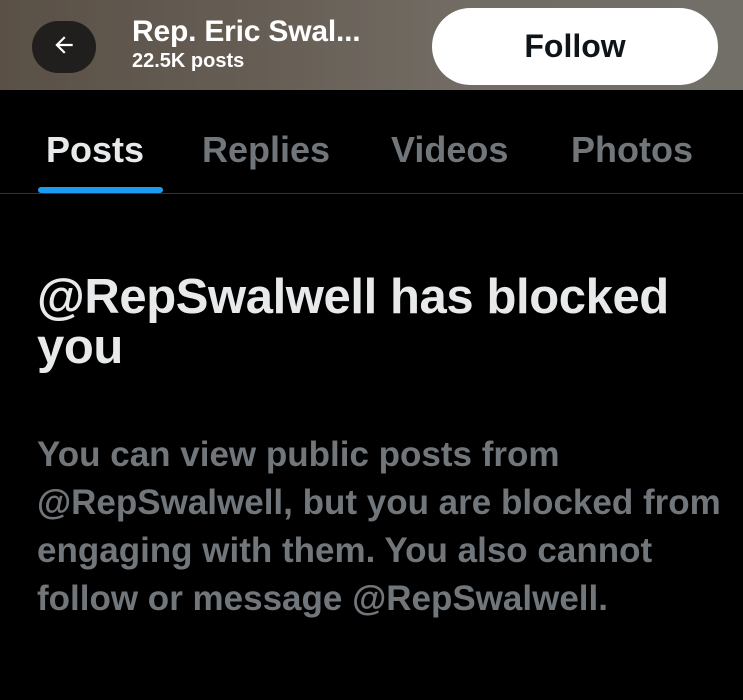 The width and height of the screenshot is (743, 700). I want to click on tab-posts: Posts, so click(95, 150).